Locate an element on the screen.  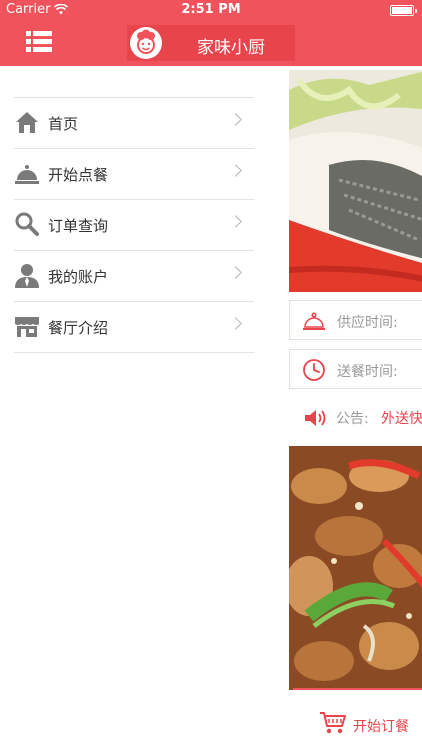
hero-food-image is located at coordinates (355, 181).